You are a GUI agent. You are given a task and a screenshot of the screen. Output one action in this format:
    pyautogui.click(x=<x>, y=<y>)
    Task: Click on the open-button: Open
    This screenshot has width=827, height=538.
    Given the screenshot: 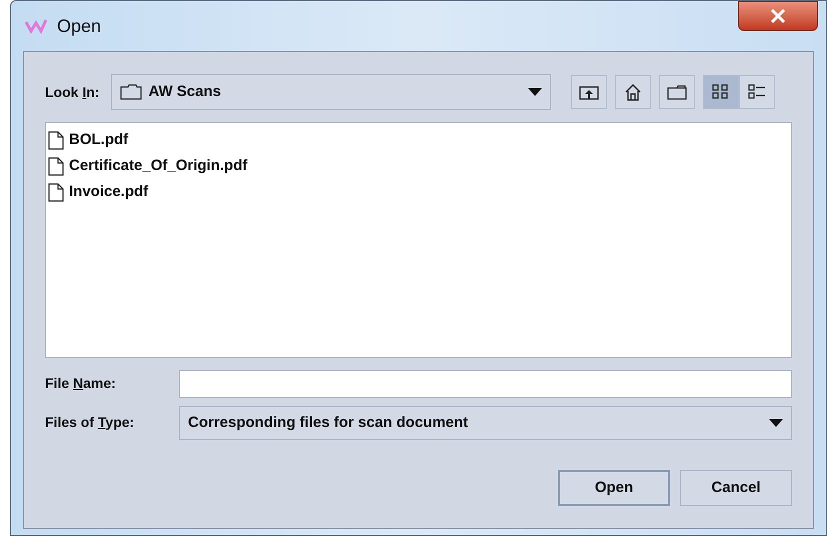 What is the action you would take?
    pyautogui.click(x=614, y=488)
    